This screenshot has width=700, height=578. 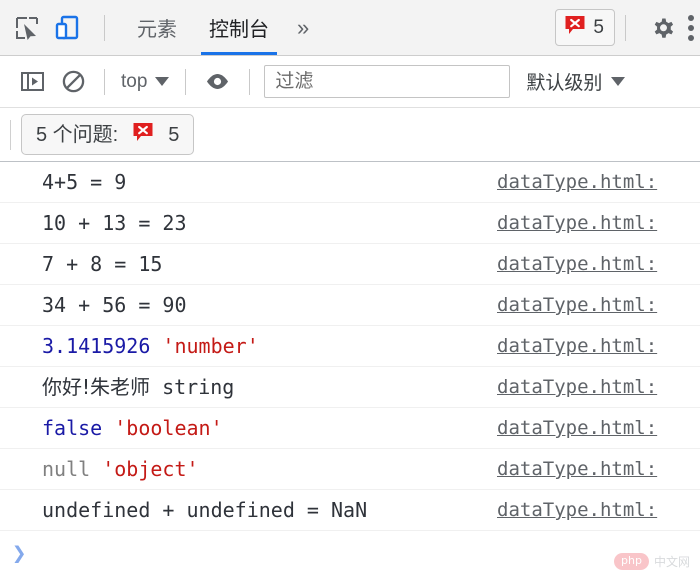 I want to click on tabbar-right-tools: 5, so click(x=627, y=27).